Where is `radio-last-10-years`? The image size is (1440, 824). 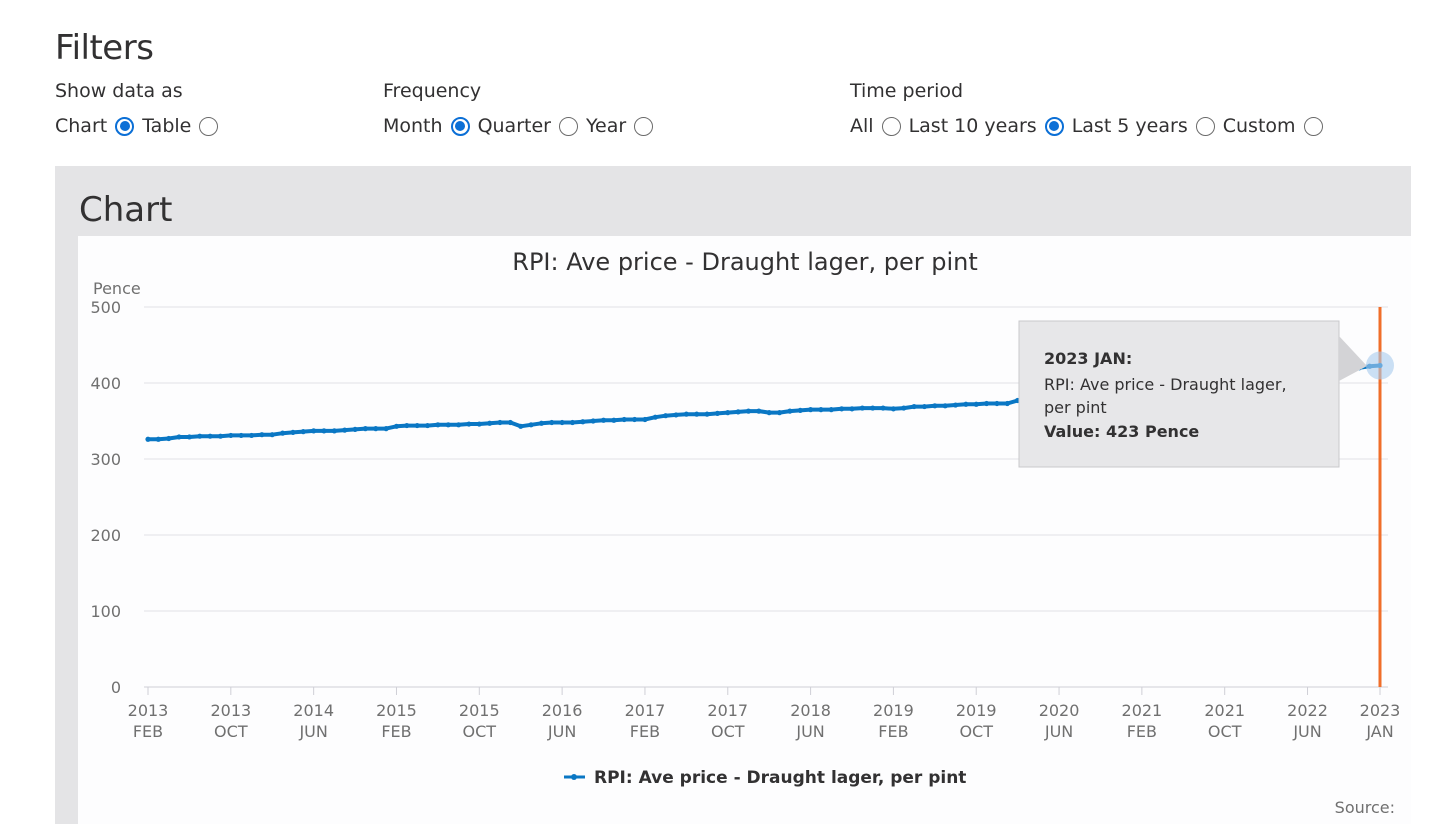 radio-last-10-years is located at coordinates (1054, 126).